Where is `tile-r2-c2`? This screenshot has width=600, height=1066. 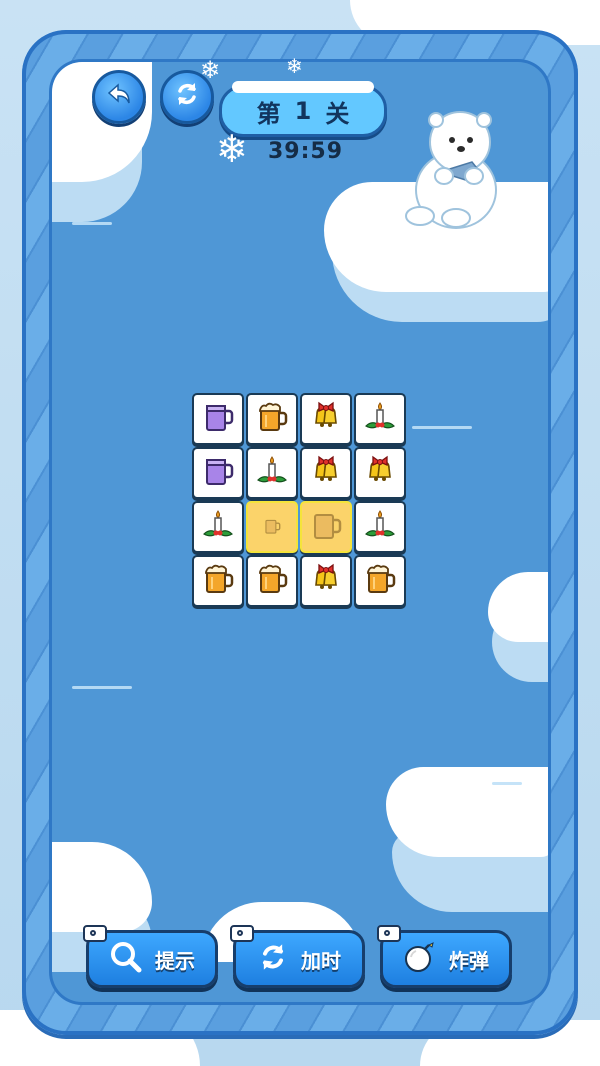 tile-r2-c2 is located at coordinates (272, 473).